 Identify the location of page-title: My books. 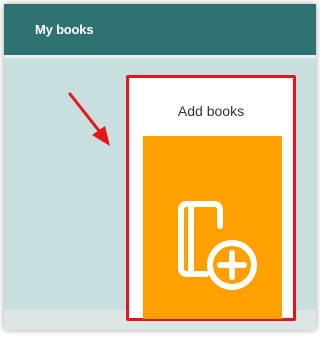
(64, 29).